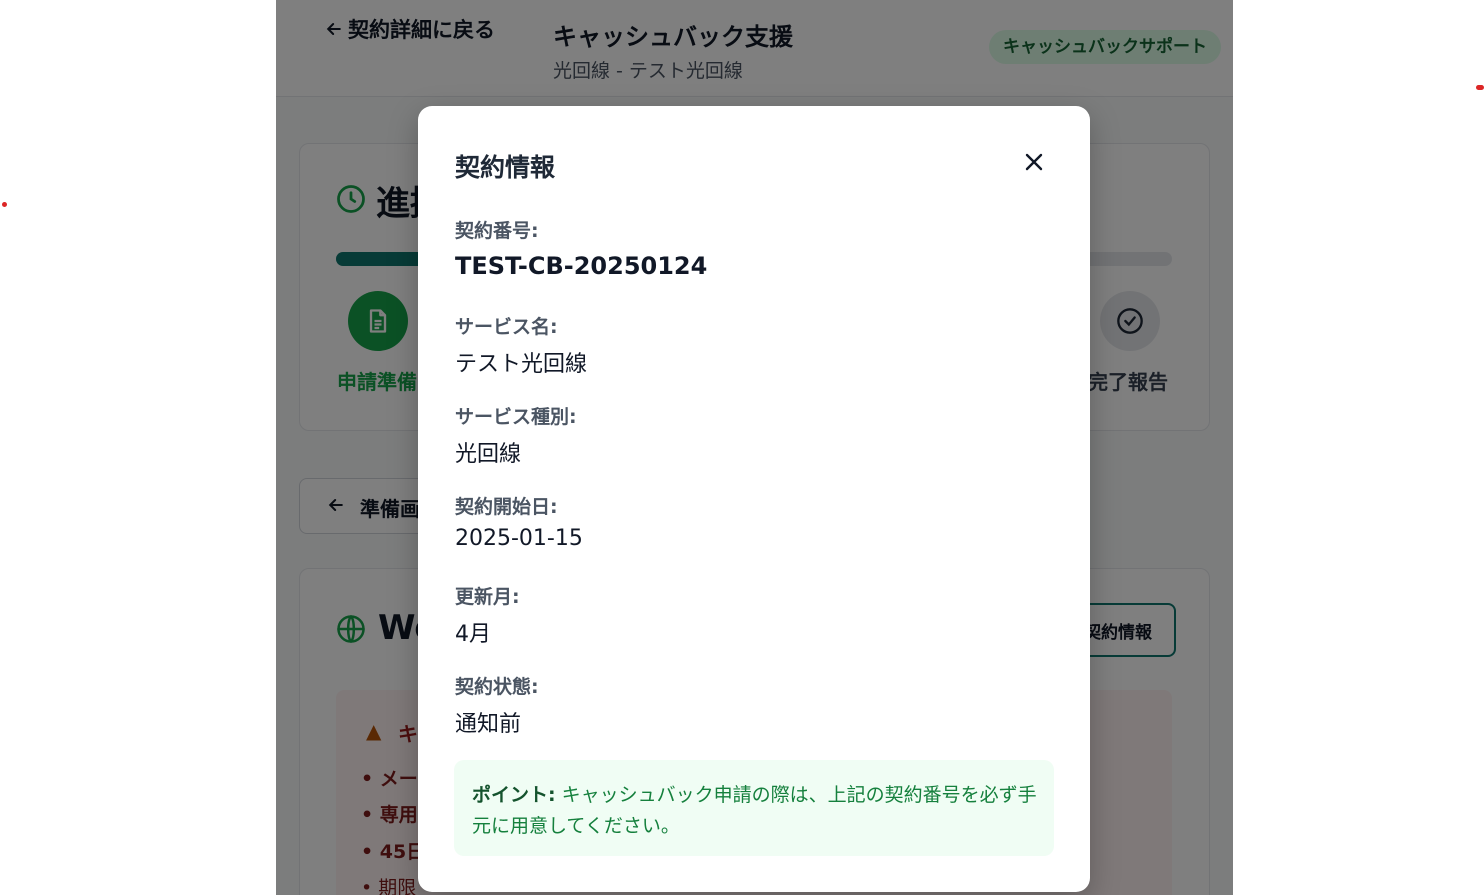 The height and width of the screenshot is (895, 1484). Describe the element at coordinates (505, 167) in the screenshot. I see `modal-title: 契約情報` at that location.